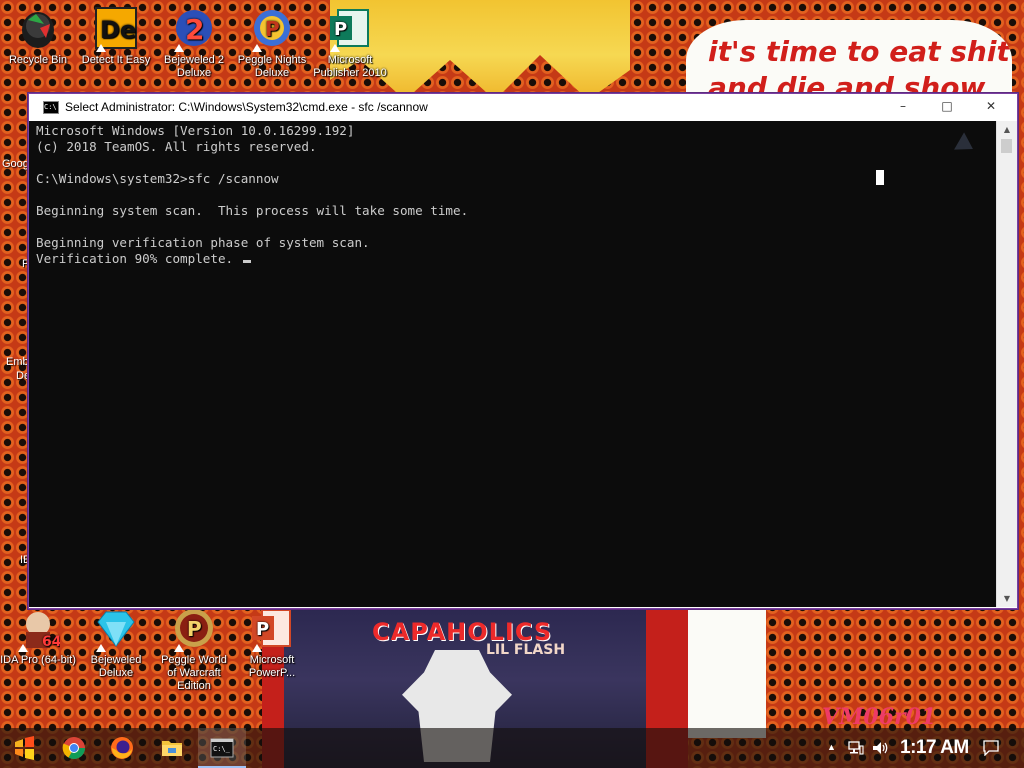  What do you see at coordinates (116, 666) in the screenshot?
I see `desktop-icon-label: Bejeweled Deluxe` at bounding box center [116, 666].